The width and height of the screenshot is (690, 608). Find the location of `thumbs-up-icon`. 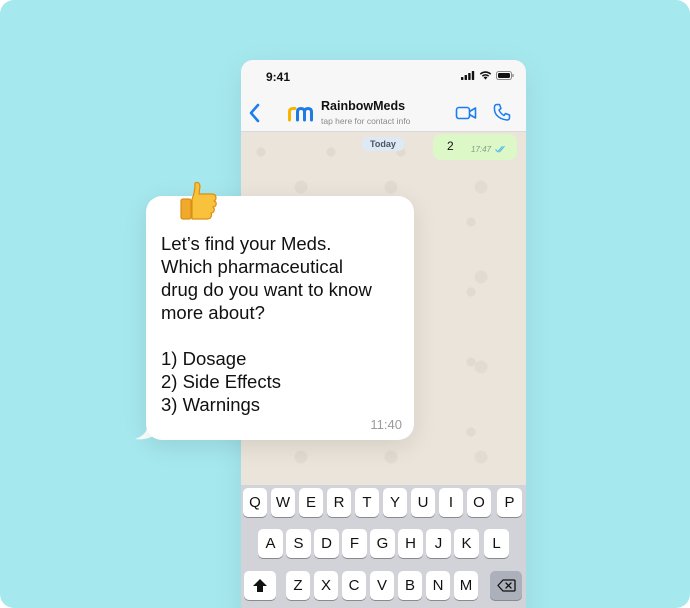

thumbs-up-icon is located at coordinates (198, 200).